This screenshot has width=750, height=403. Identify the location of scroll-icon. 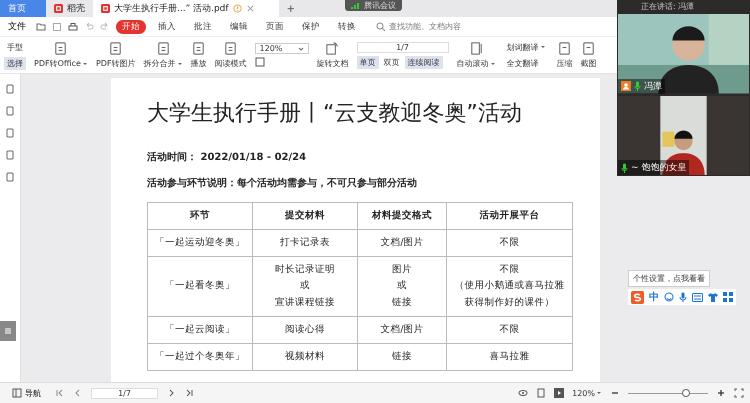
(476, 48).